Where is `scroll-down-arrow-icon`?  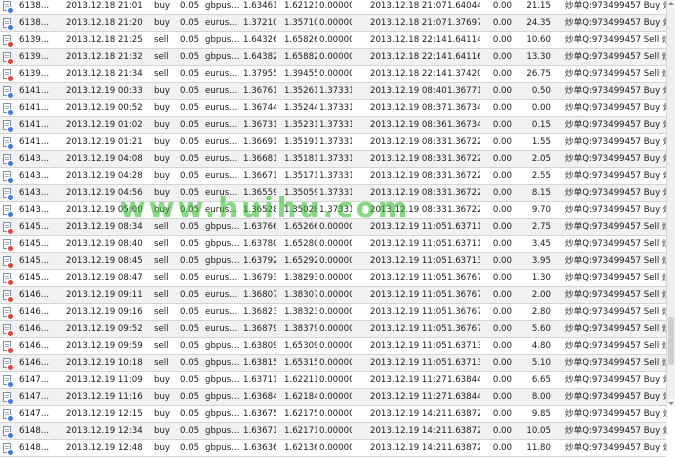 scroll-down-arrow-icon is located at coordinates (671, 403).